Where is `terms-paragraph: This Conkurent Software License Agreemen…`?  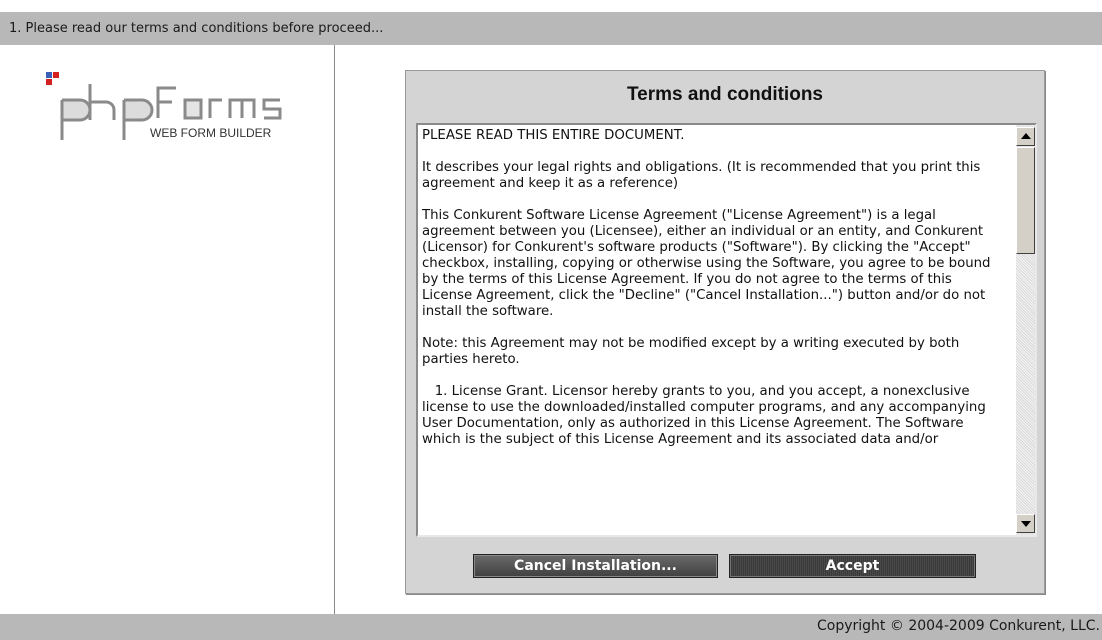 terms-paragraph: This Conkurent Software License Agreemen… is located at coordinates (708, 263).